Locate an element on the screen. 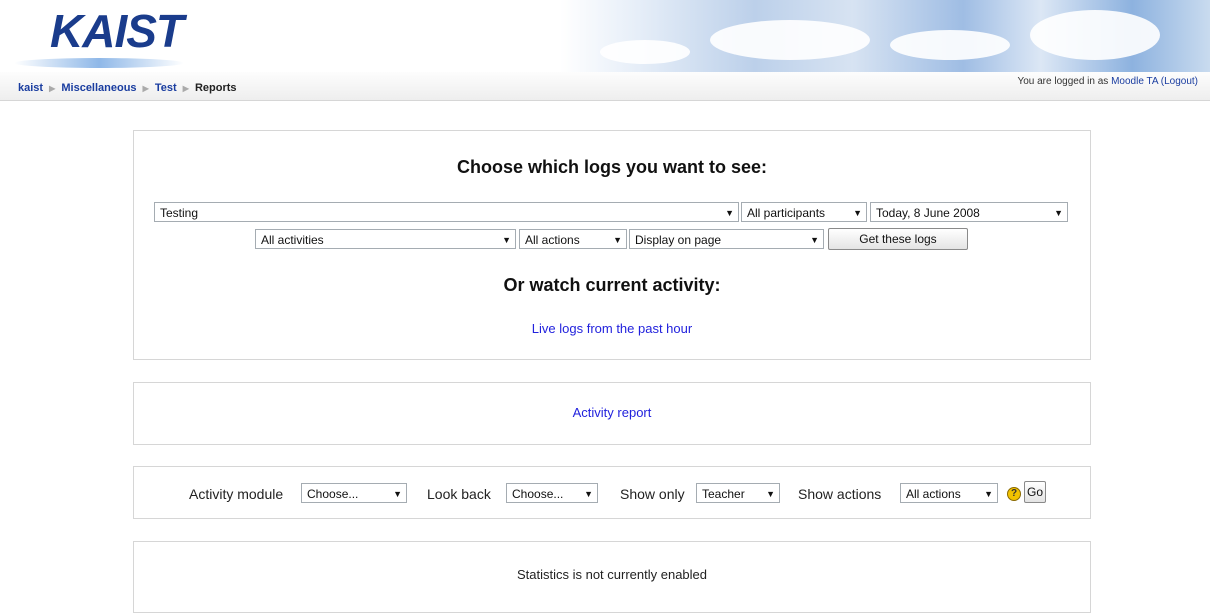 The image size is (1210, 613). breadcrumb-current: Reports is located at coordinates (215, 88).